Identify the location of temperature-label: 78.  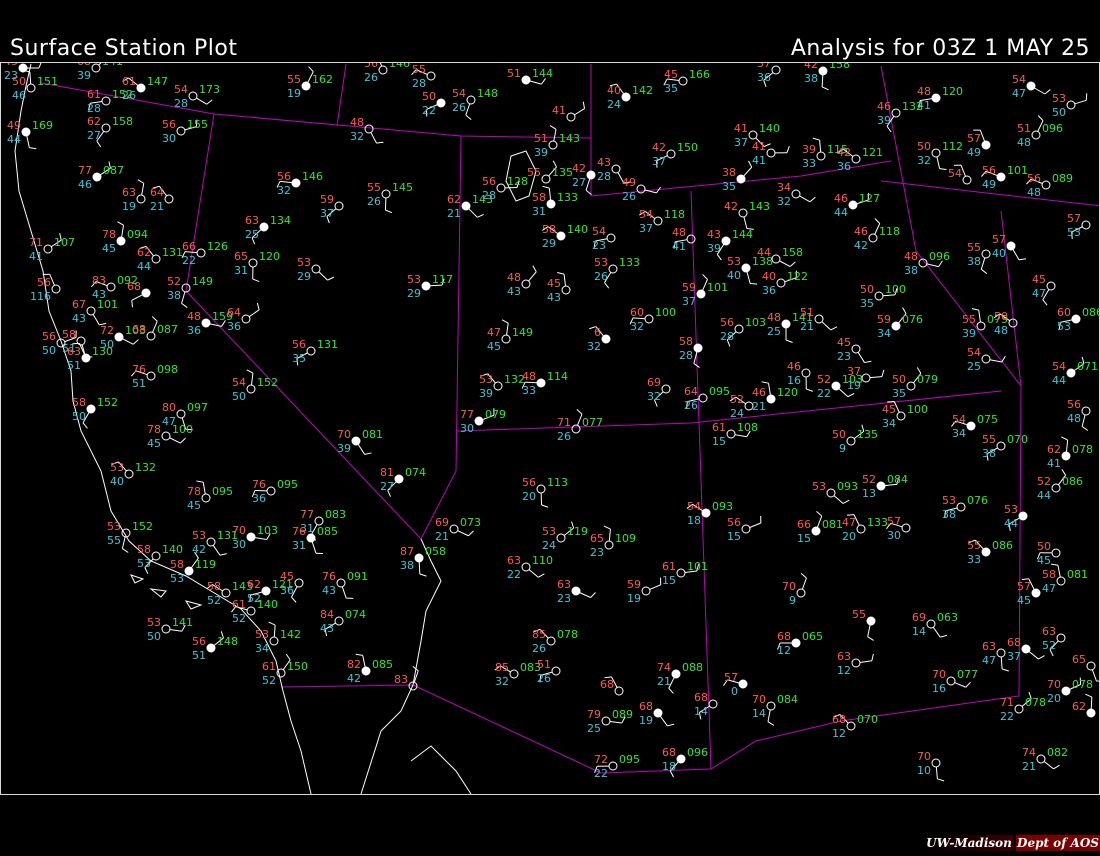
(154, 429).